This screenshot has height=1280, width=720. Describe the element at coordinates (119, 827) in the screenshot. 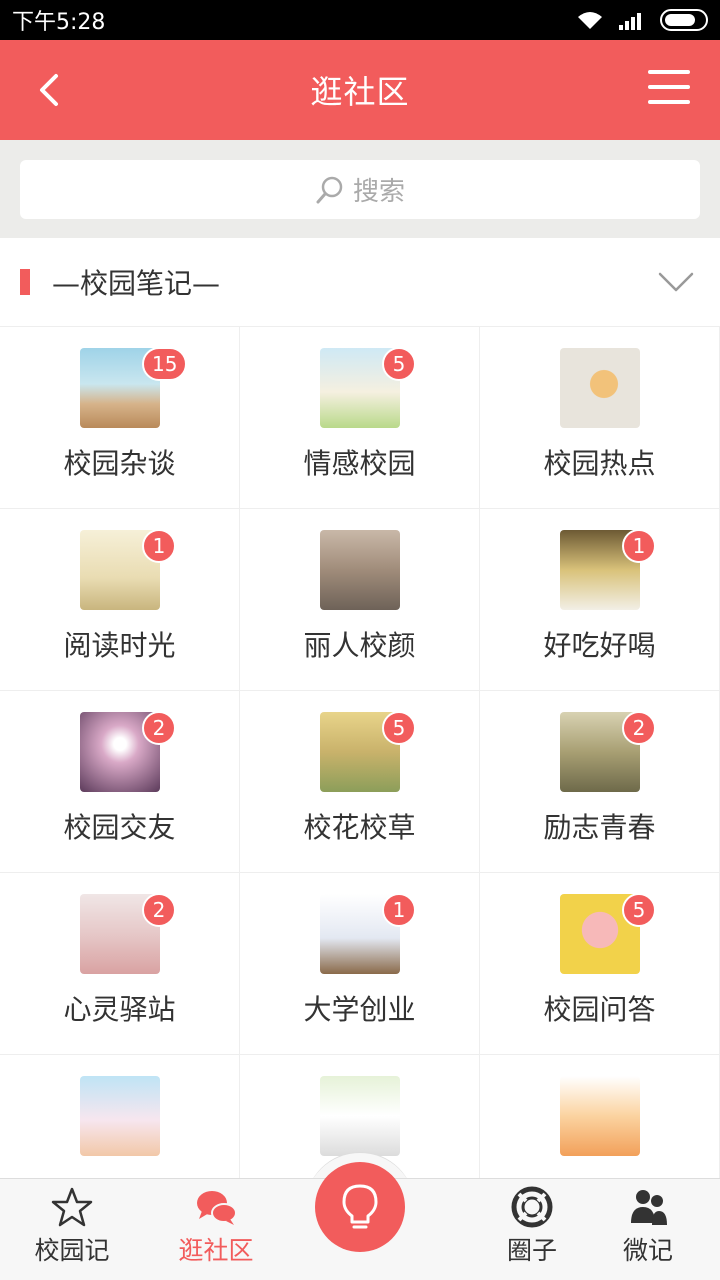

I see `category-label: 校园交友` at that location.